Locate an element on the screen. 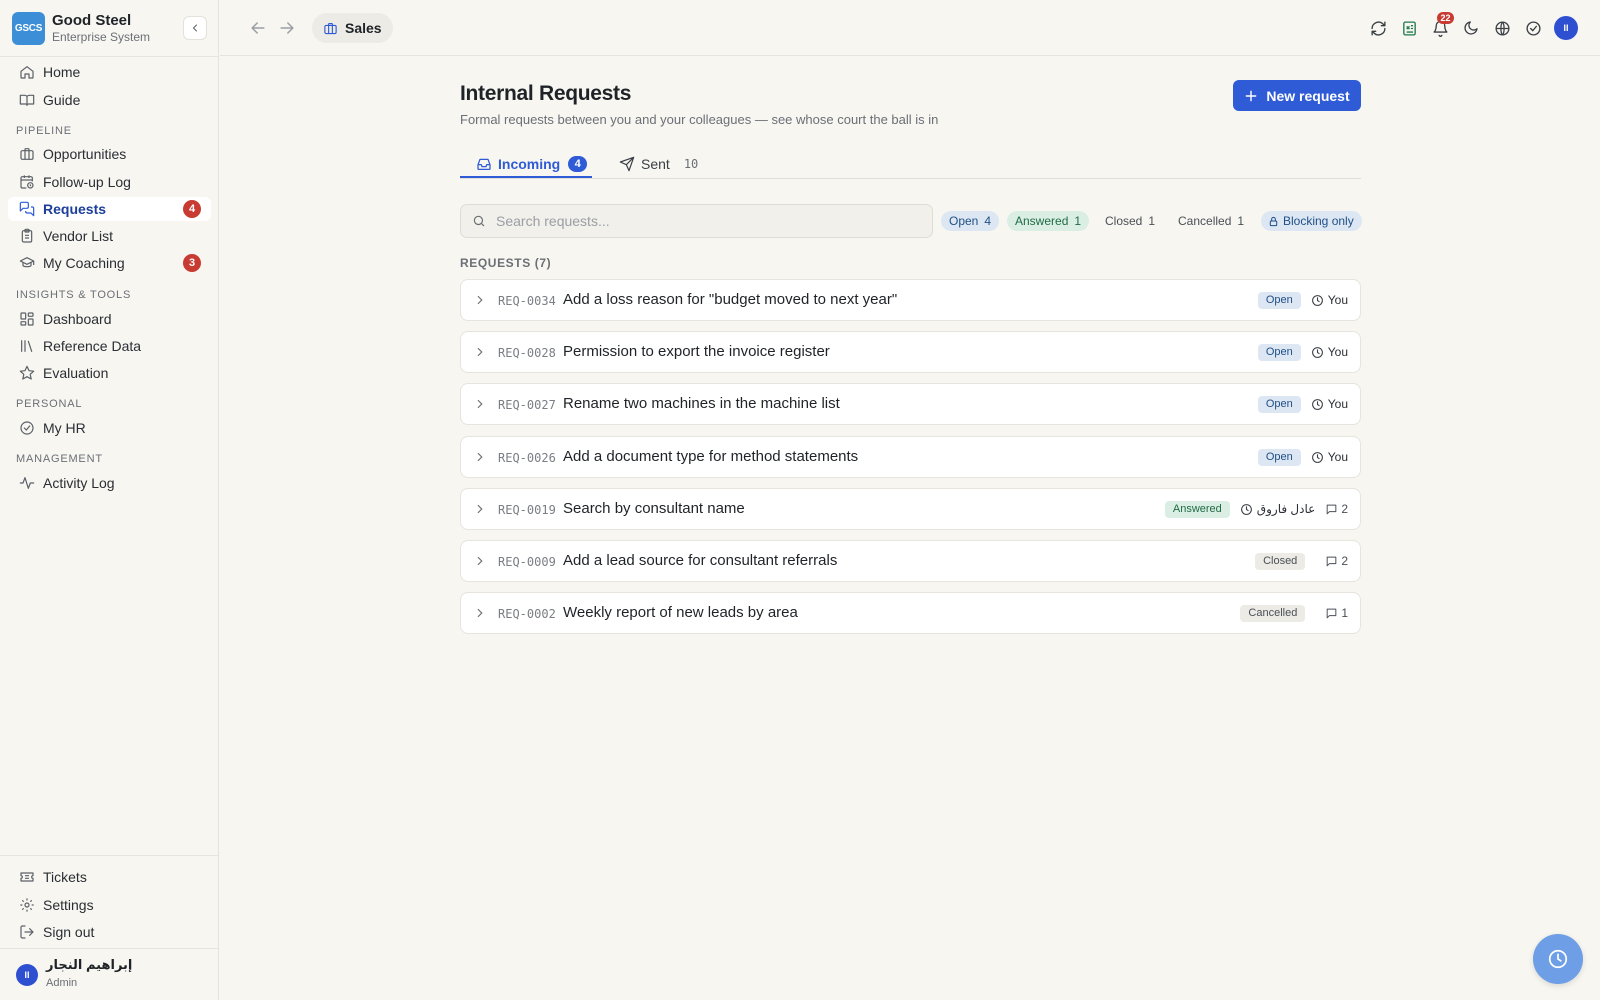  owner-label: عادل فاروق is located at coordinates (1286, 509).